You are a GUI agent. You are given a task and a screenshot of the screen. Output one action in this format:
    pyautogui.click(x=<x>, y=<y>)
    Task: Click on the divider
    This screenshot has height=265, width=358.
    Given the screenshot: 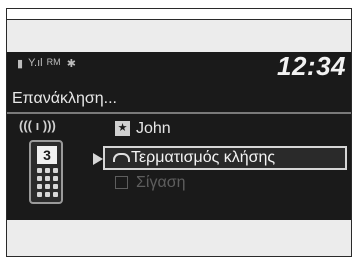 What is the action you would take?
    pyautogui.click(x=179, y=113)
    